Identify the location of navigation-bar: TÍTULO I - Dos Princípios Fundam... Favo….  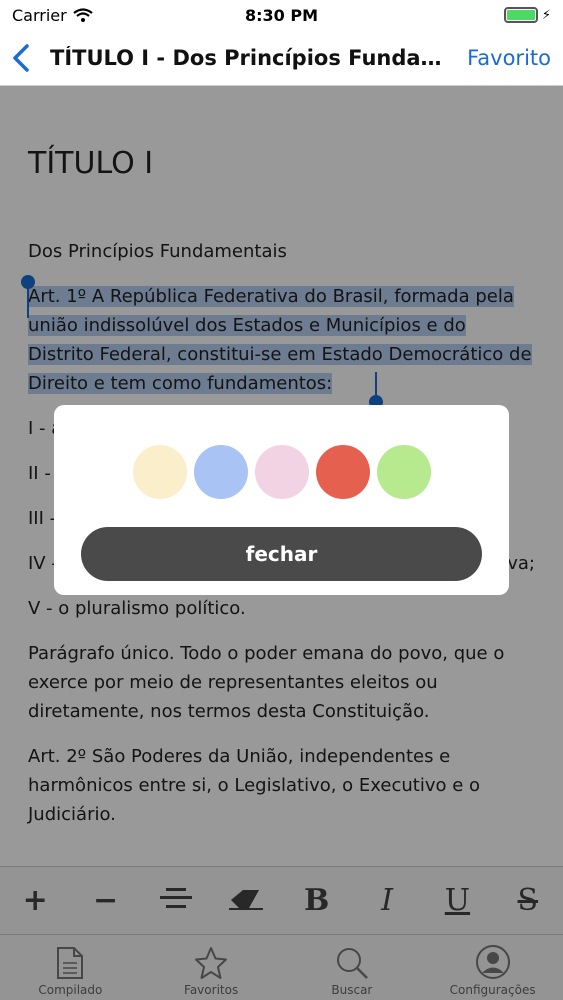
(281, 58).